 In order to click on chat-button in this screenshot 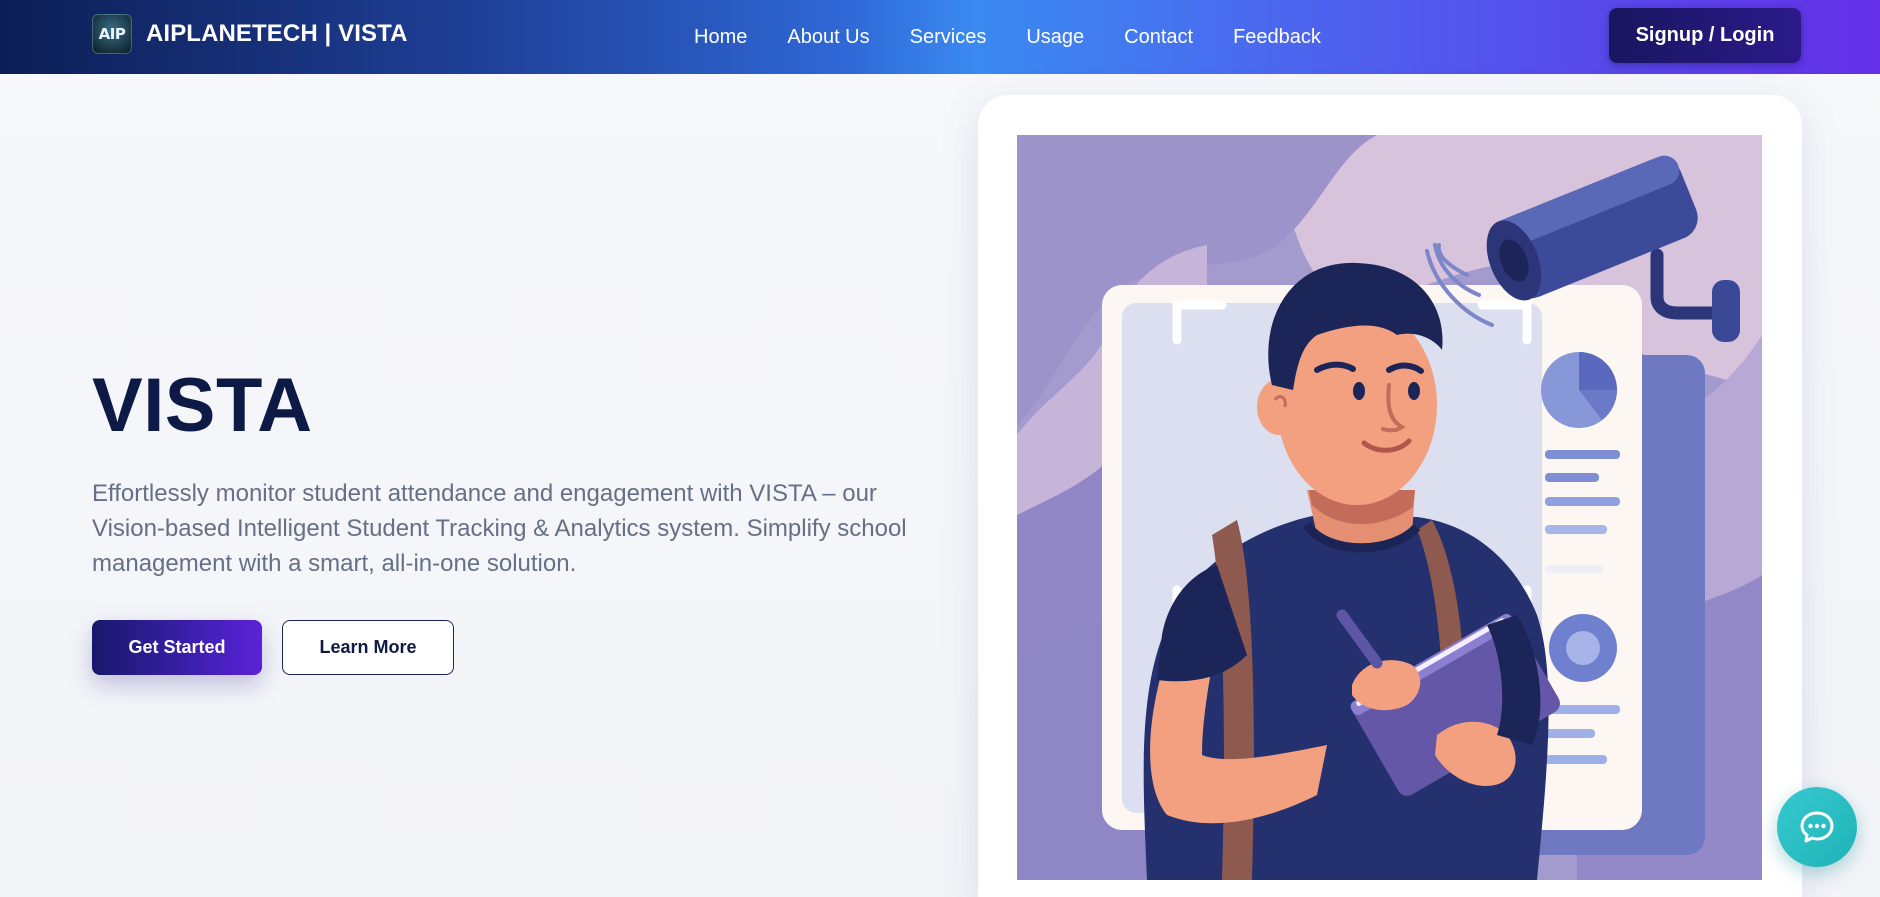, I will do `click(1817, 827)`.